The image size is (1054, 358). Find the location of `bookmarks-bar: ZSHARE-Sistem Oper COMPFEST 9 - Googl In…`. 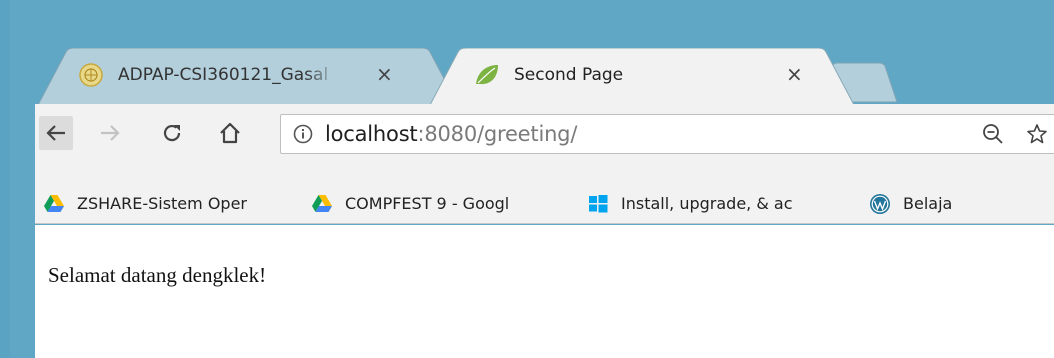

bookmarks-bar: ZSHARE-Sistem Oper COMPFEST 9 - Googl In… is located at coordinates (544, 204).